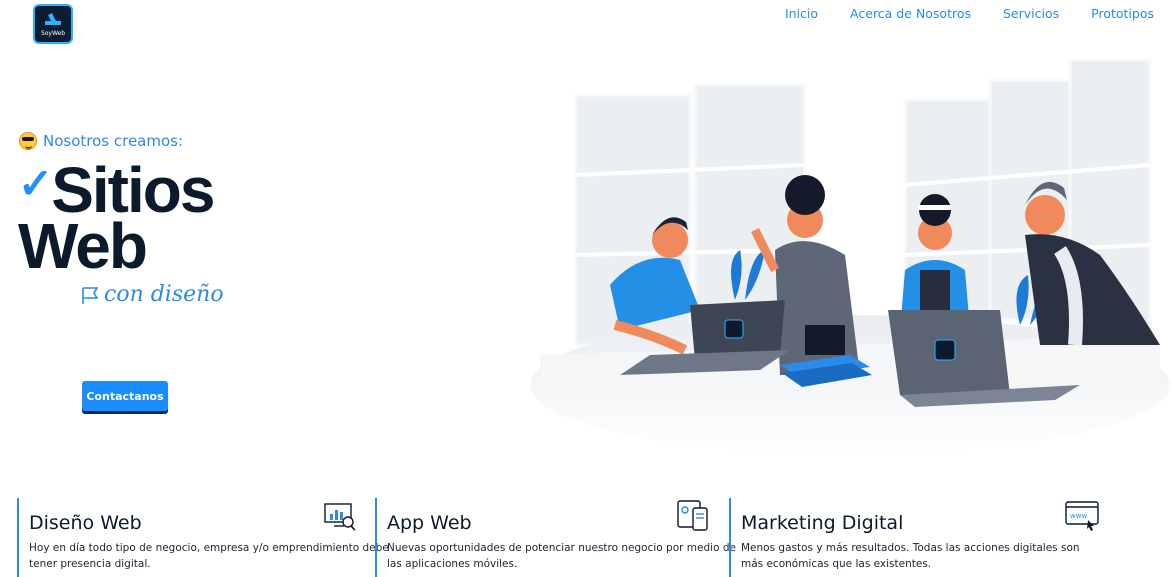  I want to click on hero-subline: con diseño, so click(152, 294).